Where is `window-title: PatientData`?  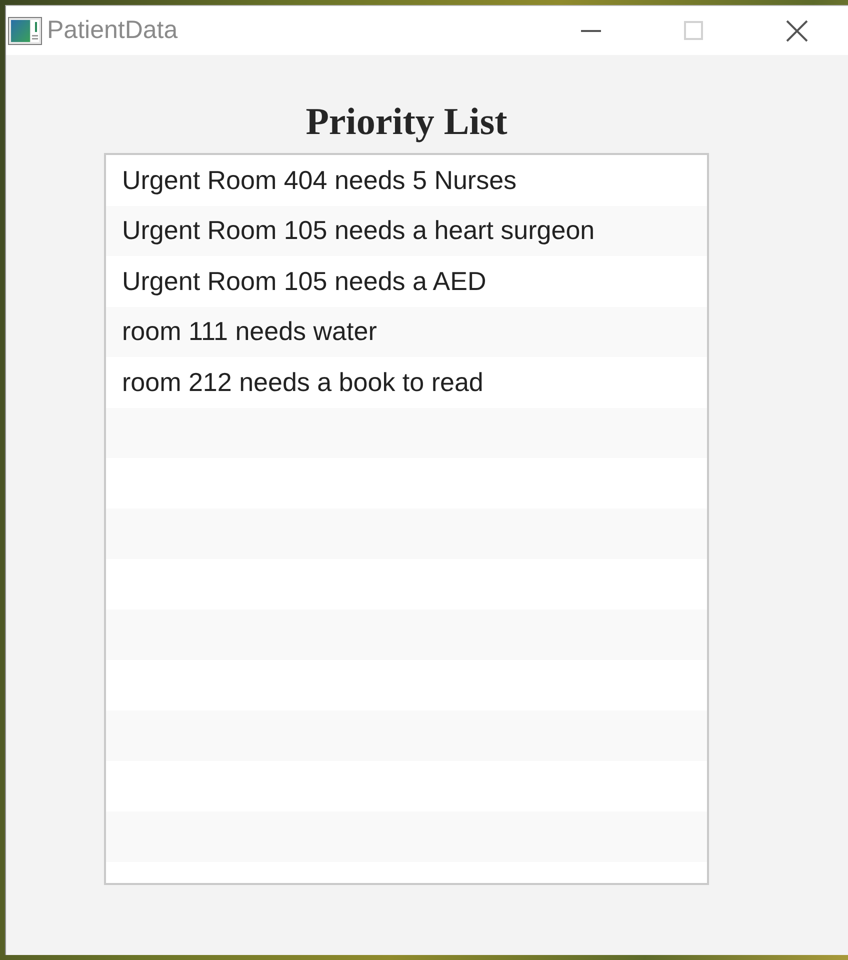 window-title: PatientData is located at coordinates (113, 30).